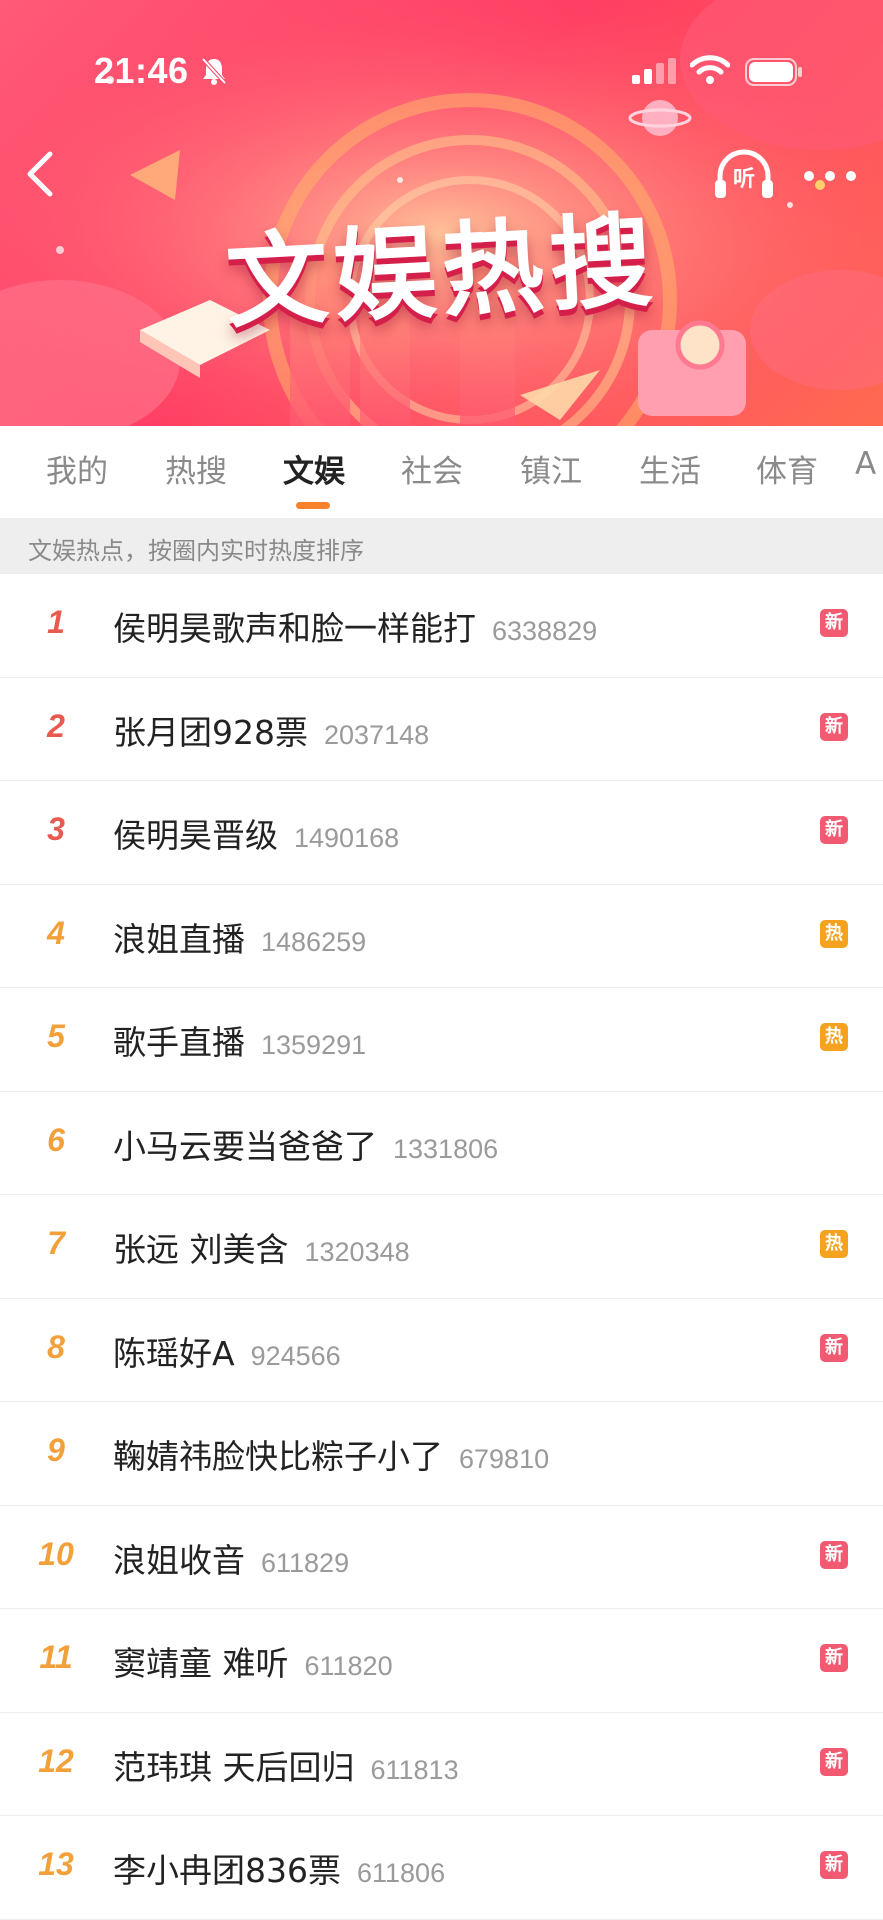 The width and height of the screenshot is (883, 1920). I want to click on hot-search-row: 6 小马云要当爸爸了 1331806, so click(441, 1143).